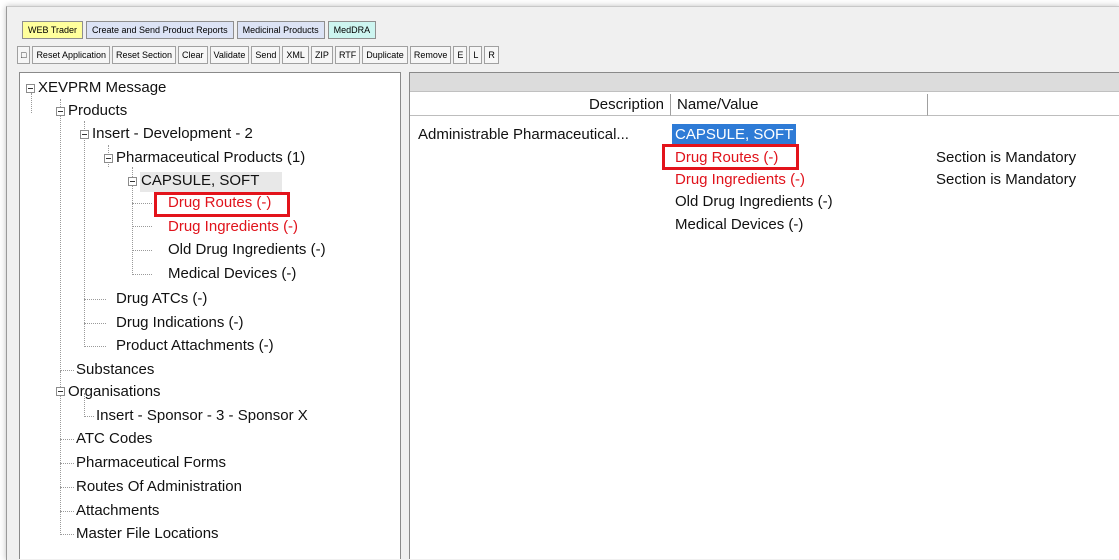  I want to click on tree-item-drug-atcs: Drug ATCs (-), so click(161, 299).